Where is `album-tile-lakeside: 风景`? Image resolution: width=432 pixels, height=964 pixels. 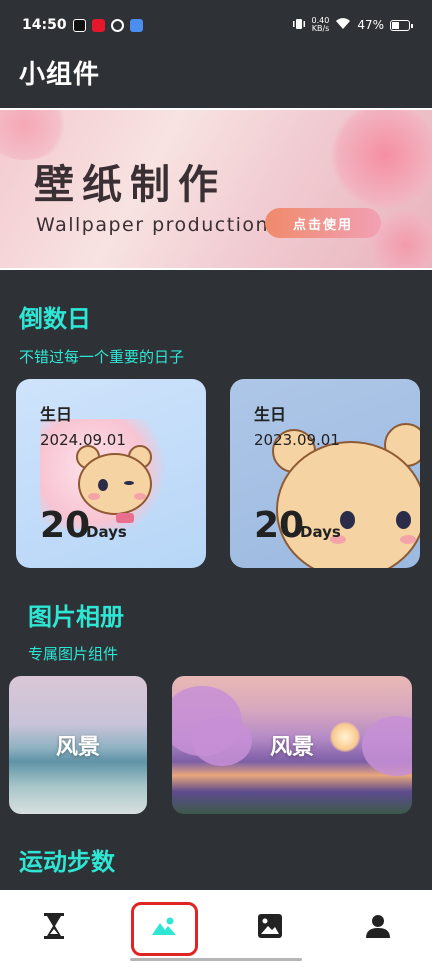 album-tile-lakeside: 风景 is located at coordinates (292, 745).